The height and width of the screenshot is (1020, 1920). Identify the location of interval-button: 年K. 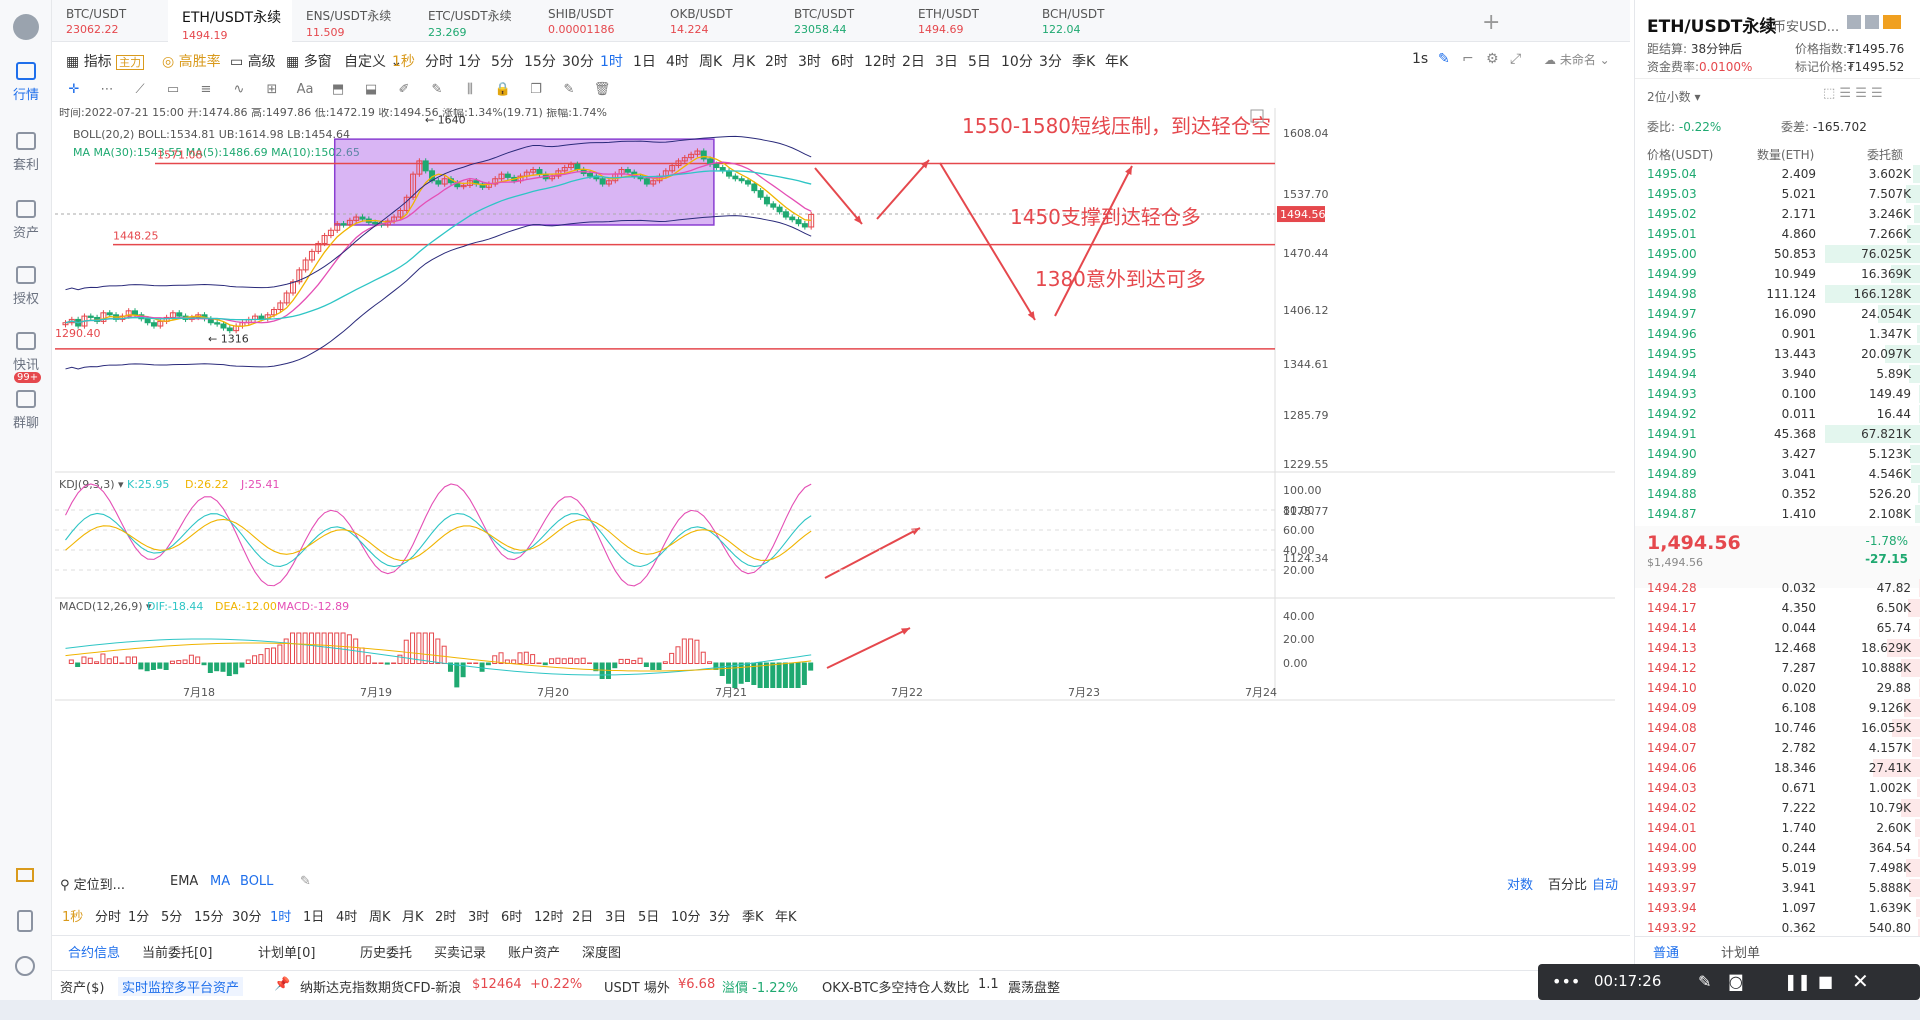
(1116, 61).